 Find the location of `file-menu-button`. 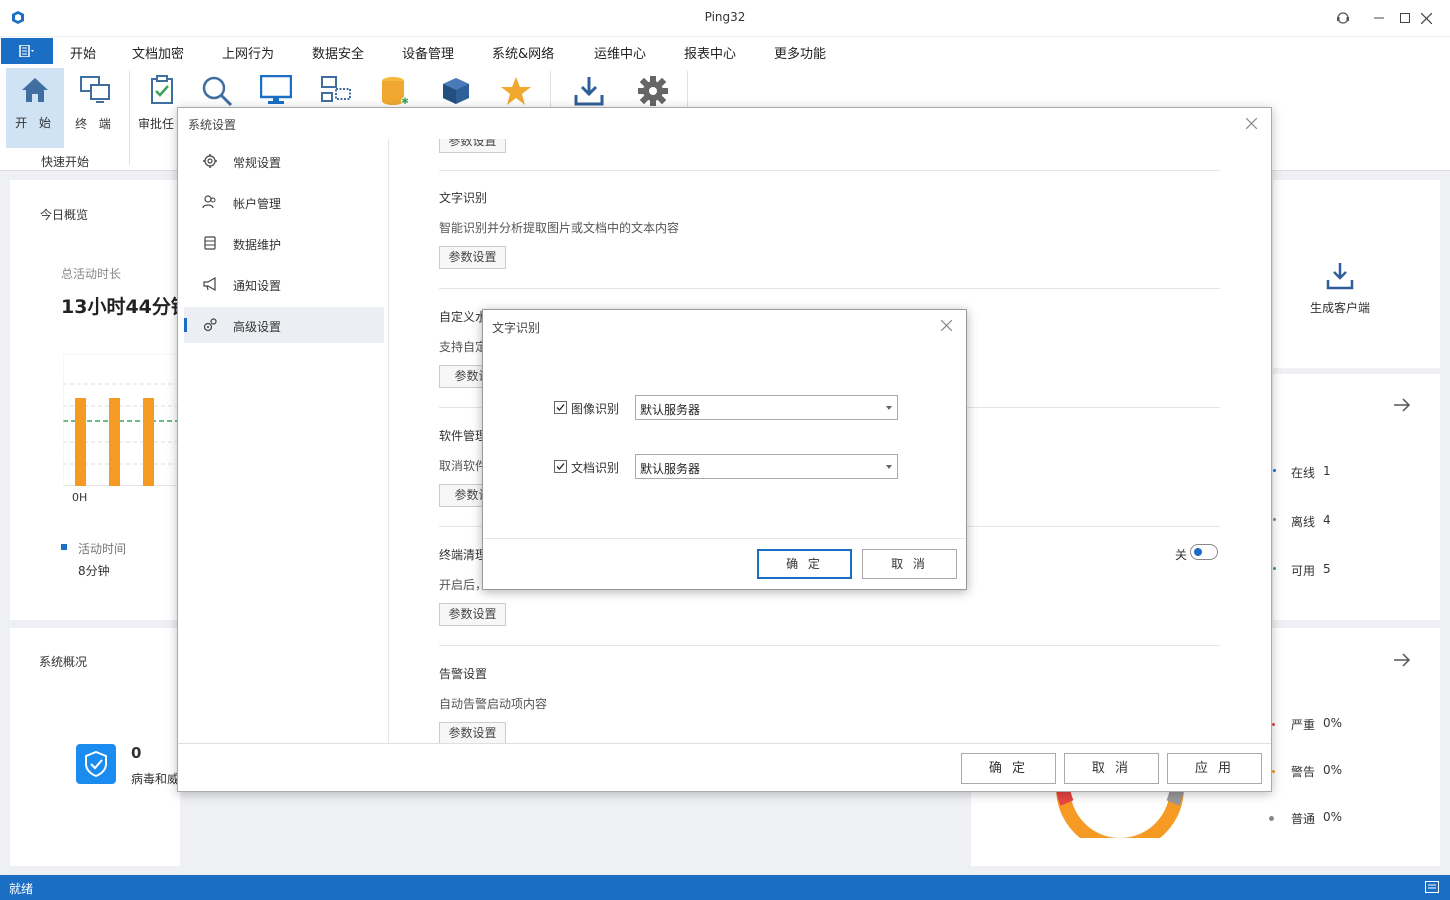

file-menu-button is located at coordinates (27, 51).